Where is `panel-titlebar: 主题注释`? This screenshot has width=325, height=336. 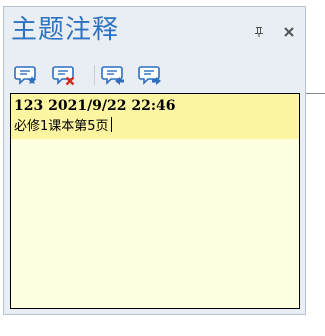
panel-titlebar: 主题注释 is located at coordinates (154, 32).